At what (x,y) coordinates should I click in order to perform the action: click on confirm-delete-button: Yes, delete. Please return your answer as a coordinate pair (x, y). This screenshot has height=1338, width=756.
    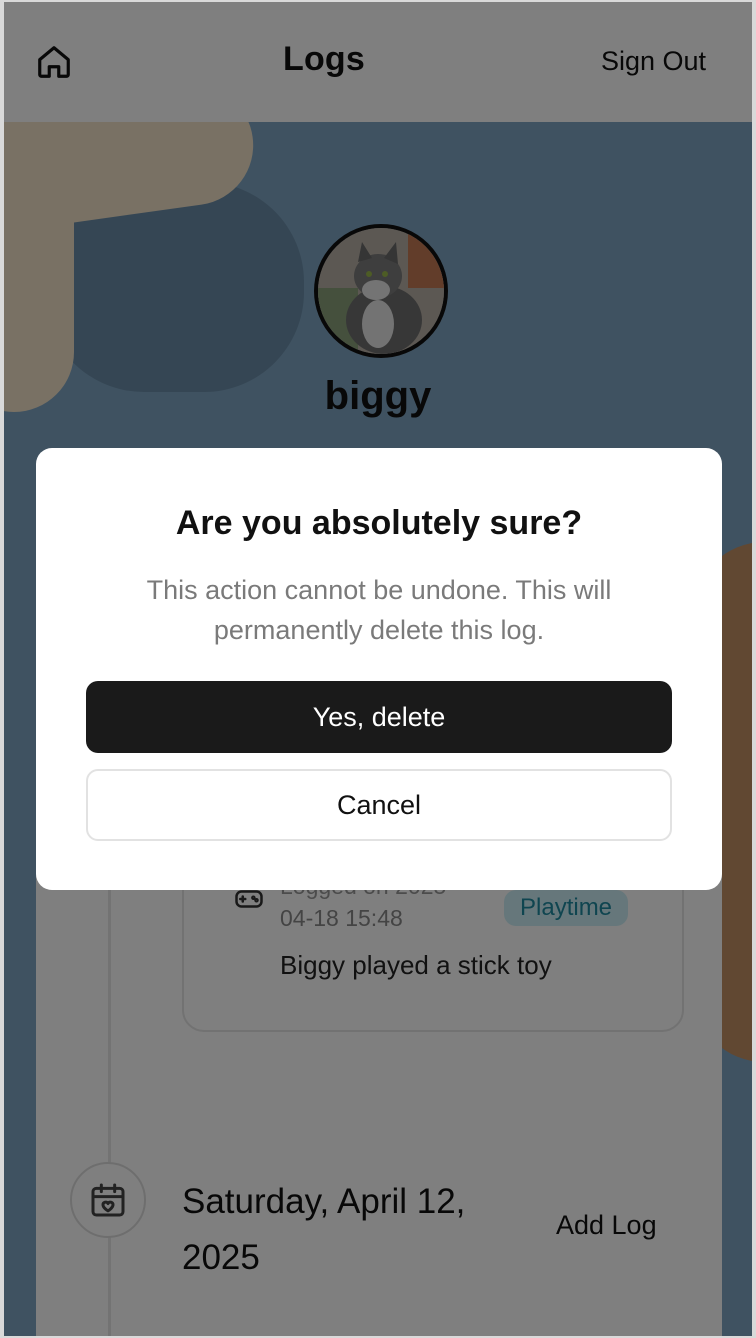
    Looking at the image, I should click on (379, 717).